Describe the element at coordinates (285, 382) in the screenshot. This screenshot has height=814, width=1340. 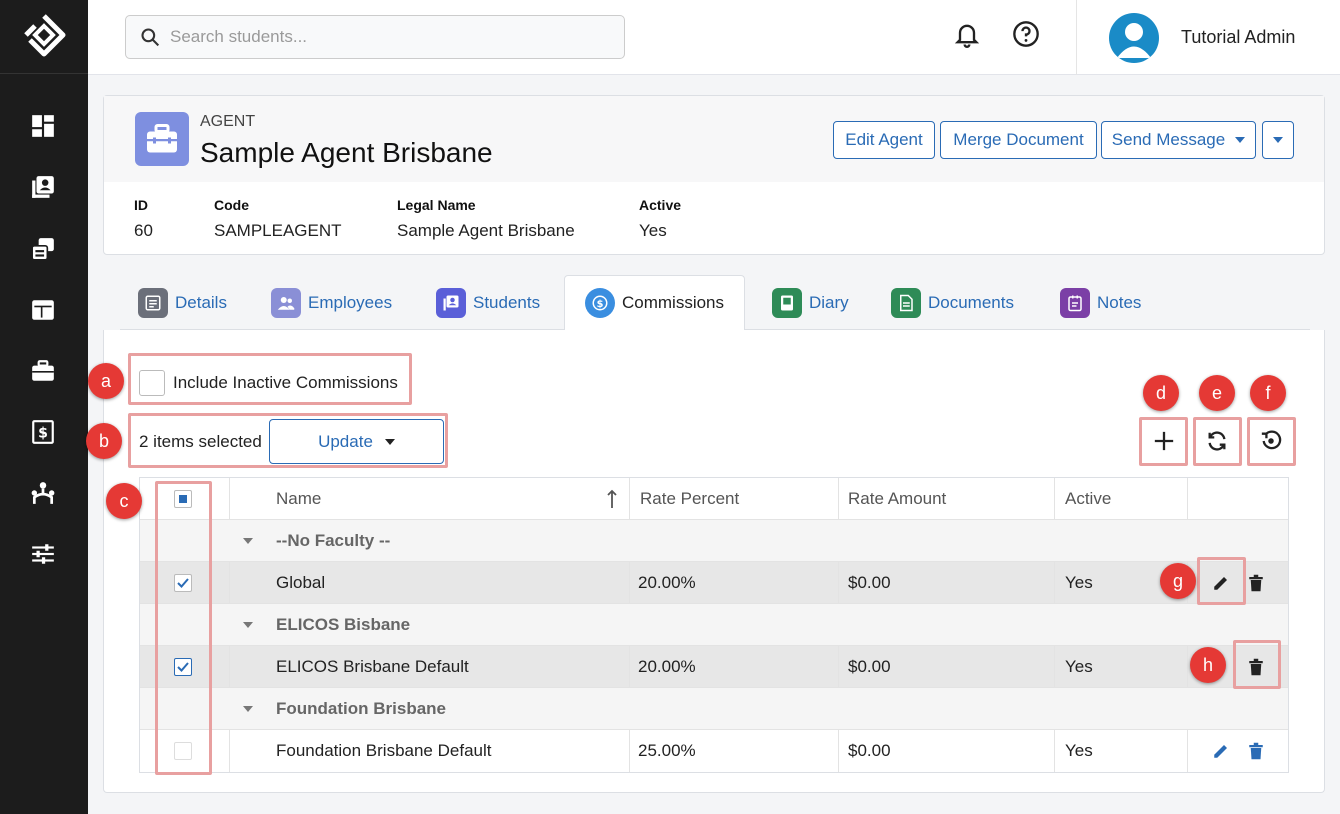
I see `include-inactive-label: Include Inactive Commissions` at that location.